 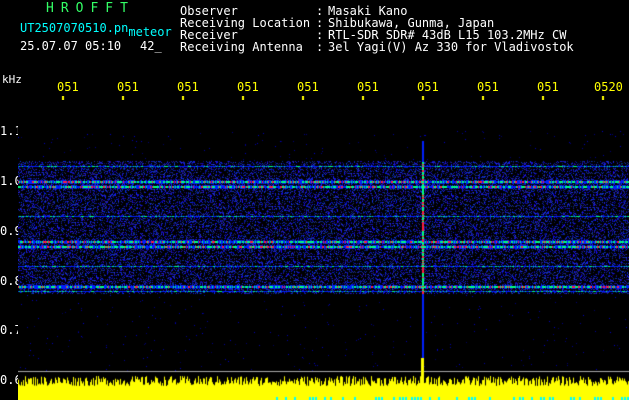 What do you see at coordinates (150, 32) in the screenshot?
I see `file-name-suffix: meteor` at bounding box center [150, 32].